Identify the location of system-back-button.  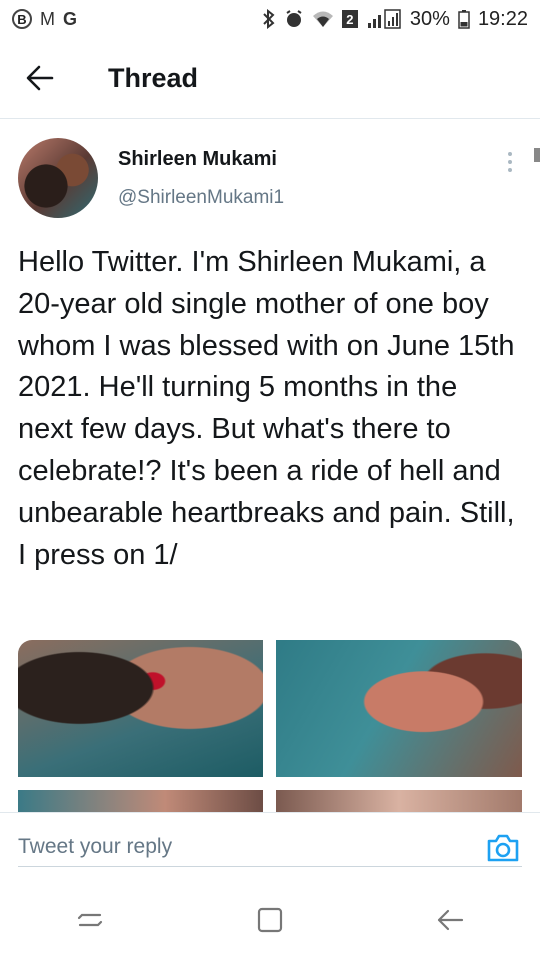
(450, 920).